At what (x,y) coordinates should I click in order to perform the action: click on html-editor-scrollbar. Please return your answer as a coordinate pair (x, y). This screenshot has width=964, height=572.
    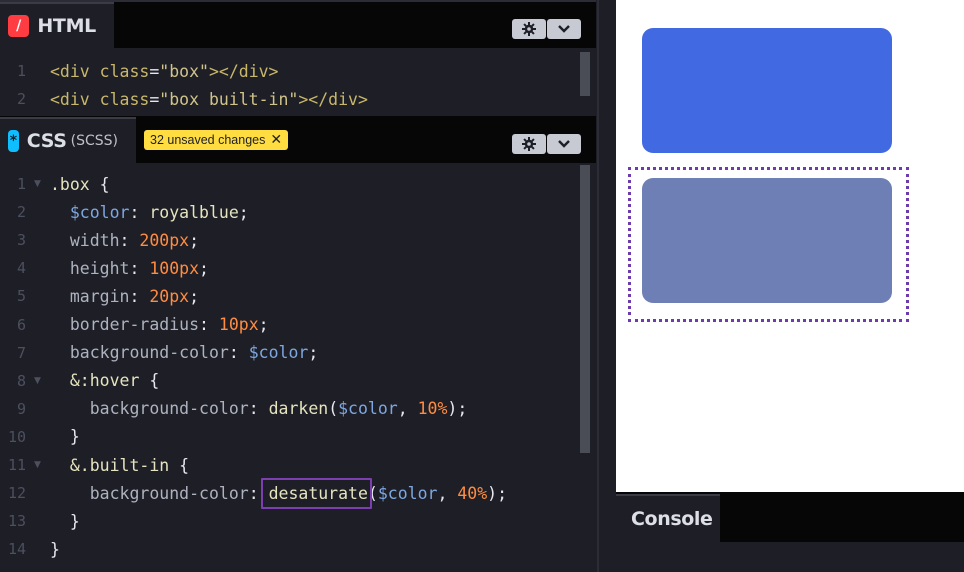
    Looking at the image, I should click on (585, 74).